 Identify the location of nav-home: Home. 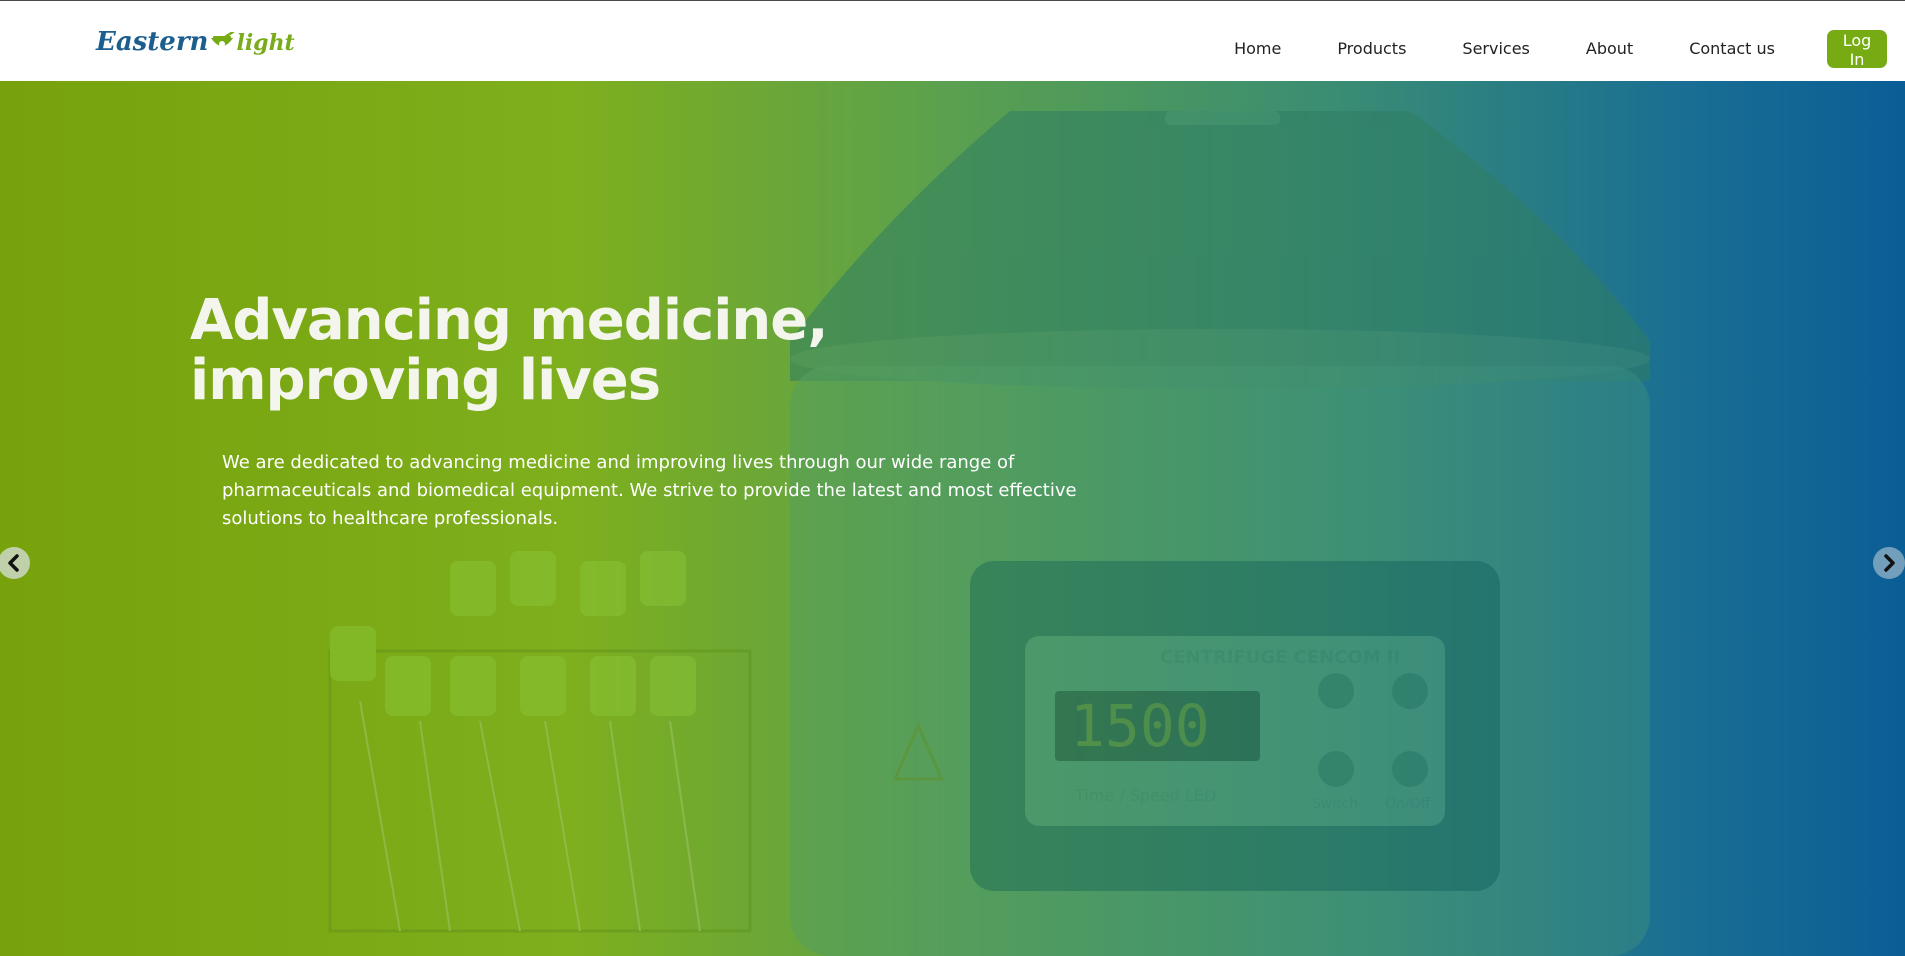
(1257, 48).